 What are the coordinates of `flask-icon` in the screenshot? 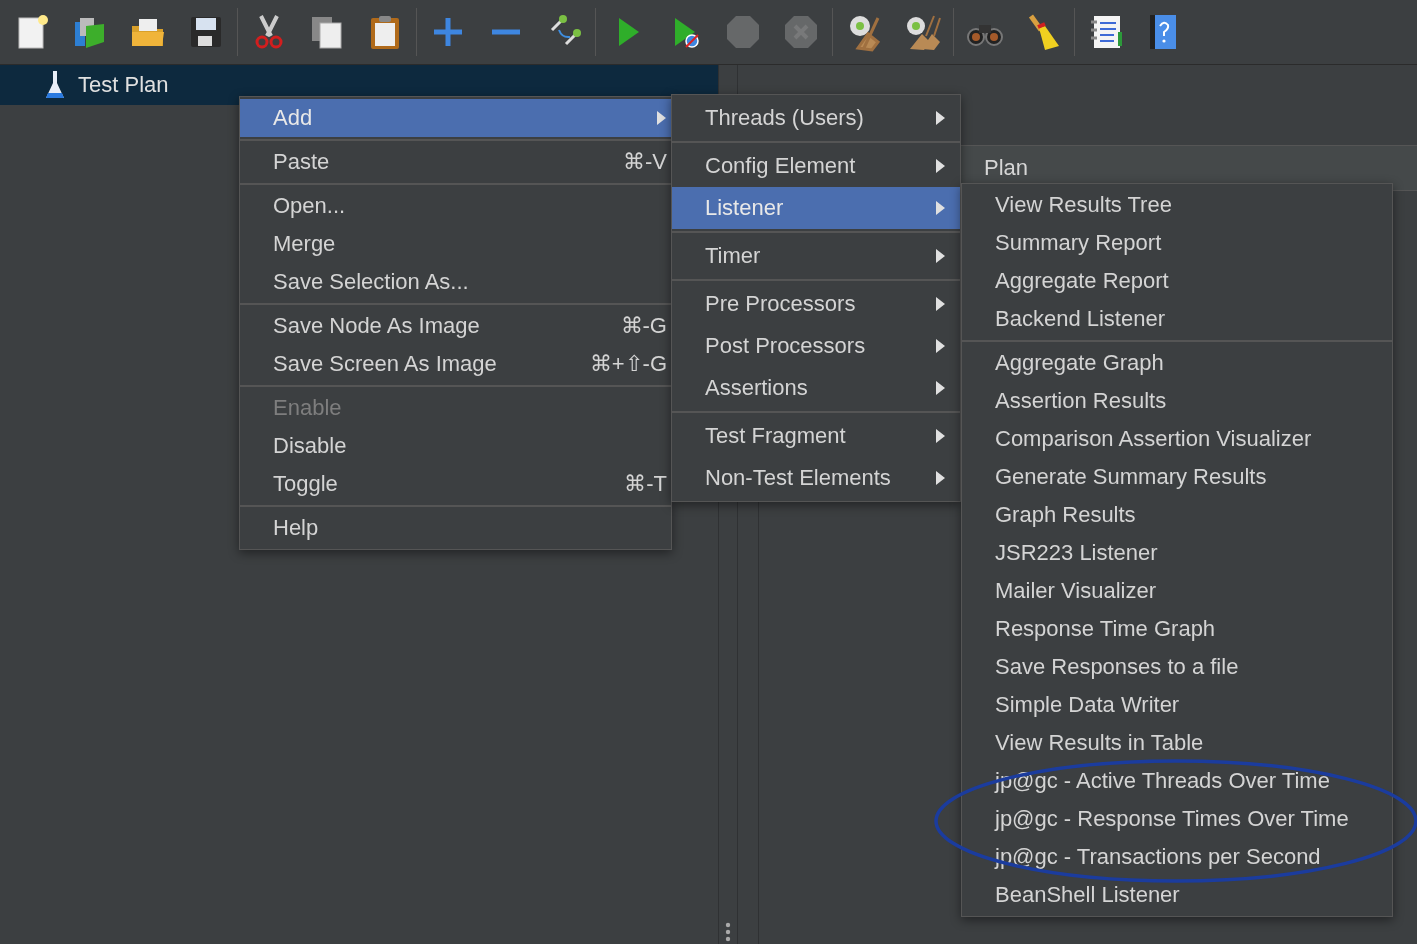 It's located at (55, 85).